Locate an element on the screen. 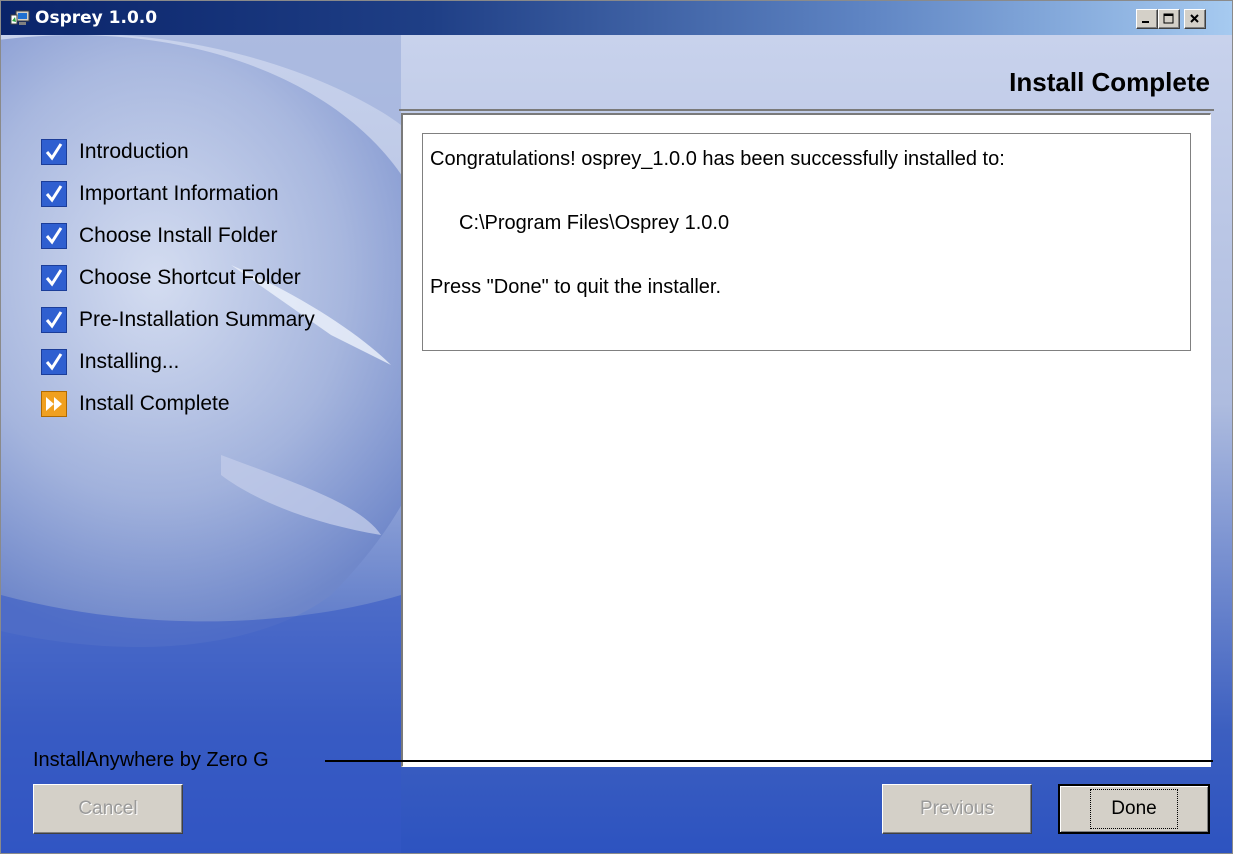 Image resolution: width=1233 pixels, height=854 pixels. step-label: Choose Install Folder is located at coordinates (178, 235).